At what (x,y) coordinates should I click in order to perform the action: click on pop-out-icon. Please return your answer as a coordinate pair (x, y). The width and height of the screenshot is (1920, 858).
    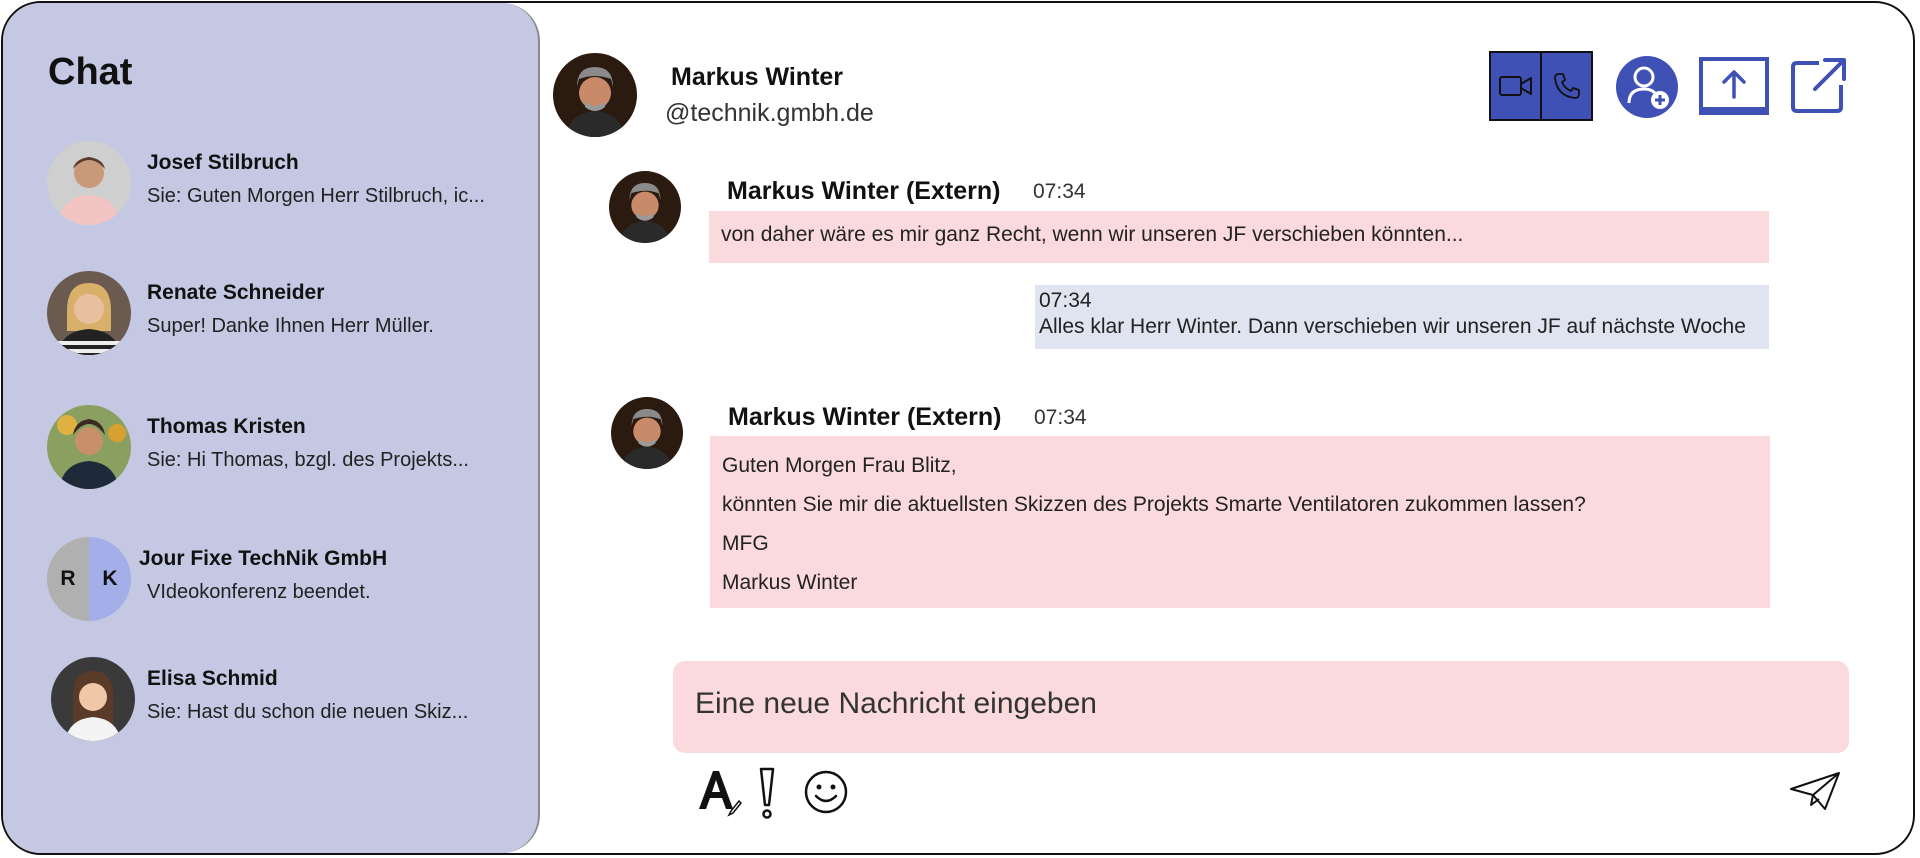
    Looking at the image, I should click on (1819, 85).